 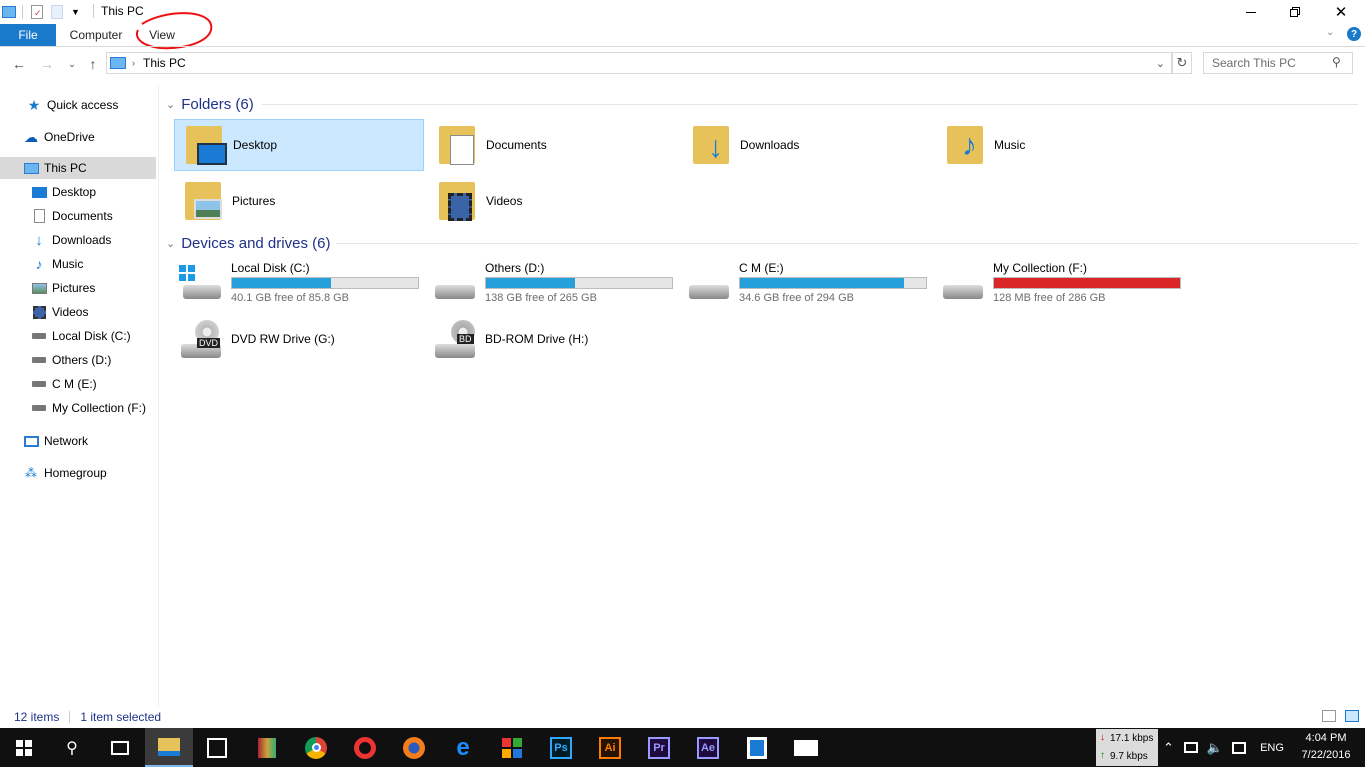 I want to click on folder-tile-downloads: ↓ Downloads, so click(x=807, y=145).